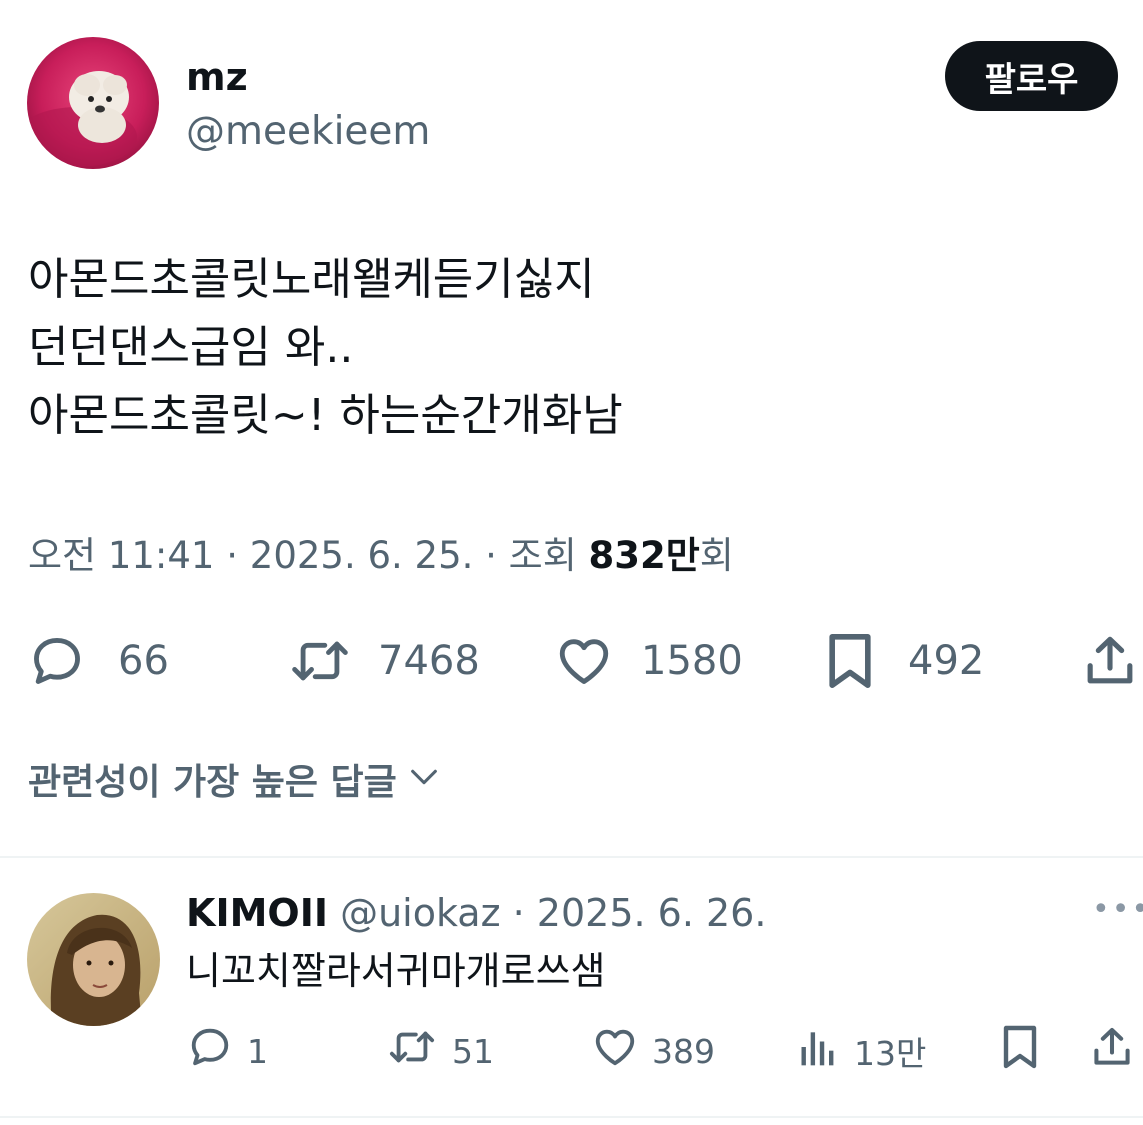 This screenshot has height=1125, width=1143. Describe the element at coordinates (217, 77) in the screenshot. I see `author-name: mz` at that location.